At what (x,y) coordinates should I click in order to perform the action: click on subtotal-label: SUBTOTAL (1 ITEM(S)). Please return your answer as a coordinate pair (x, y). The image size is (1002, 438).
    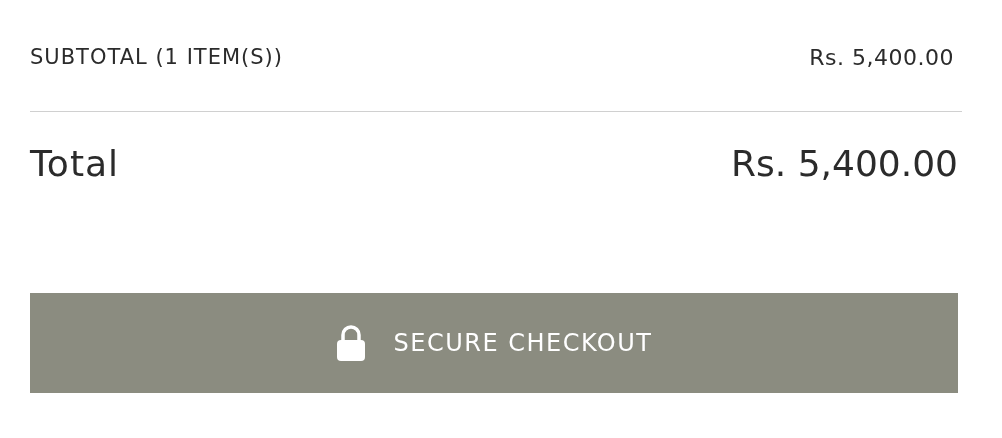
    Looking at the image, I should click on (156, 57).